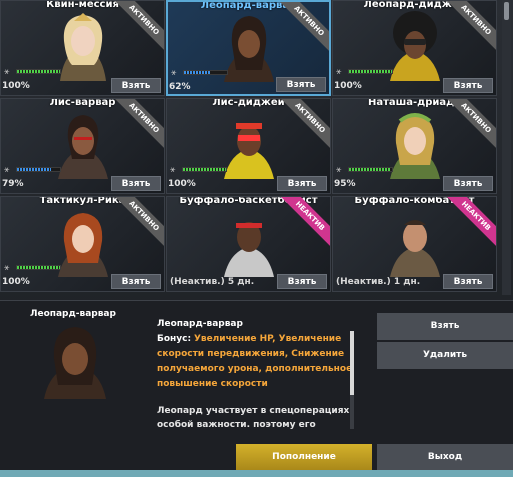  What do you see at coordinates (200, 324) in the screenshot?
I see `info-title: Леопард-варвар` at bounding box center [200, 324].